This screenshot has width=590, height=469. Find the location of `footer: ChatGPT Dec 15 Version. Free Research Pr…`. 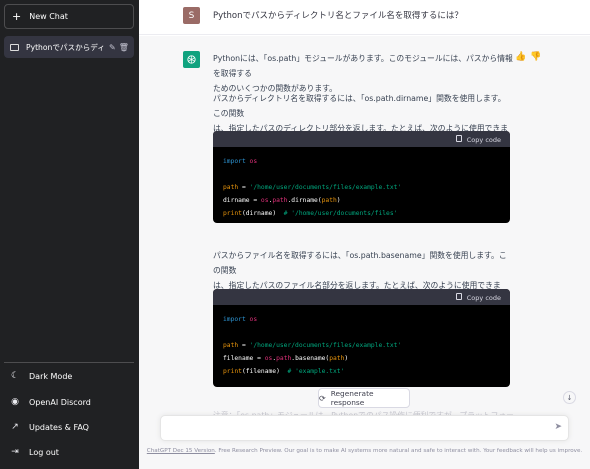

footer: ChatGPT Dec 15 Version. Free Research Pr… is located at coordinates (364, 451).